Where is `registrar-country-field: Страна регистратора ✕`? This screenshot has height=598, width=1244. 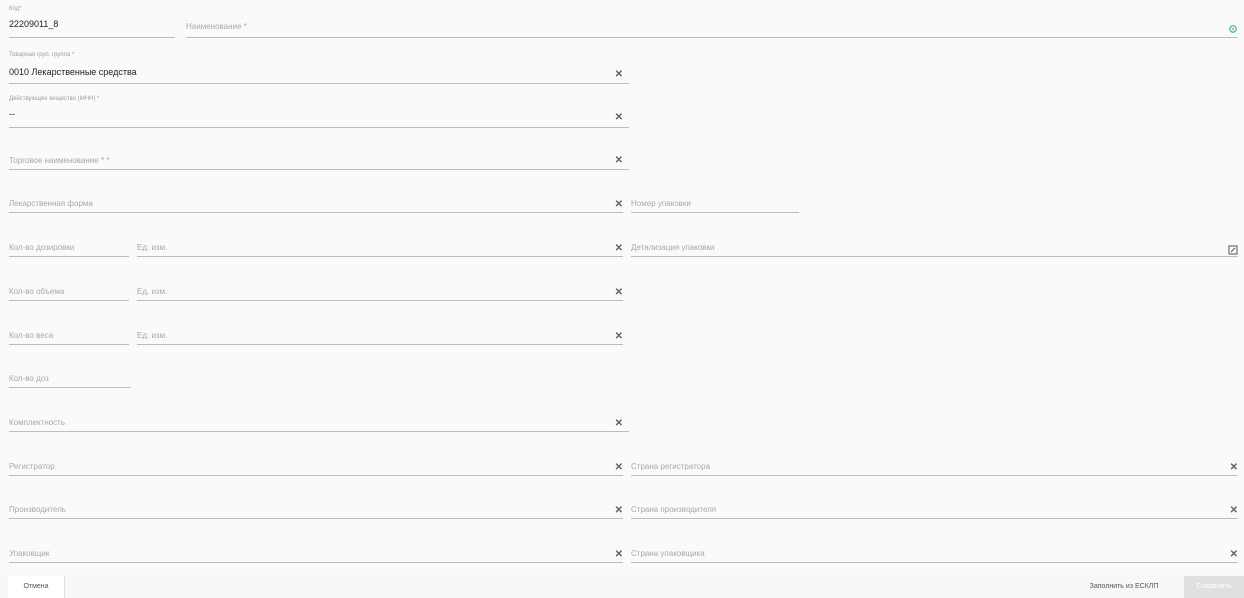
registrar-country-field: Страна регистратора ✕ is located at coordinates (934, 461).